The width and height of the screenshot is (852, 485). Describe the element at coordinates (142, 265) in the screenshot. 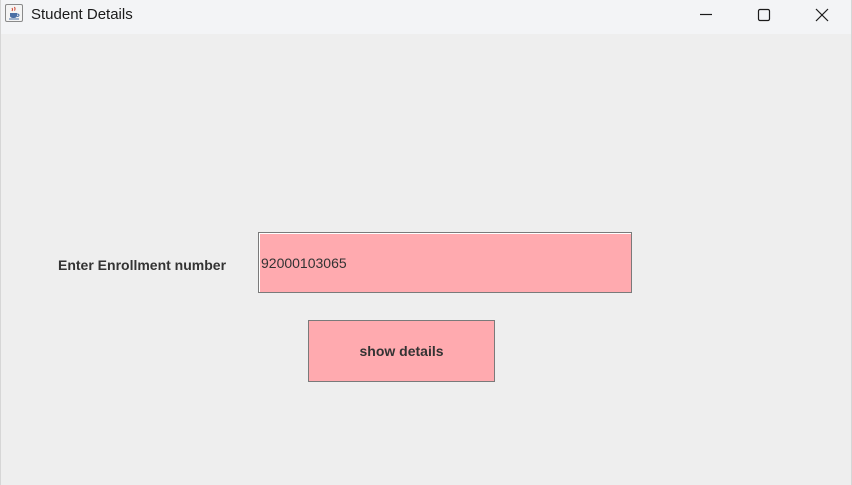

I see `enrollment-label: Enter Enrollment number` at that location.